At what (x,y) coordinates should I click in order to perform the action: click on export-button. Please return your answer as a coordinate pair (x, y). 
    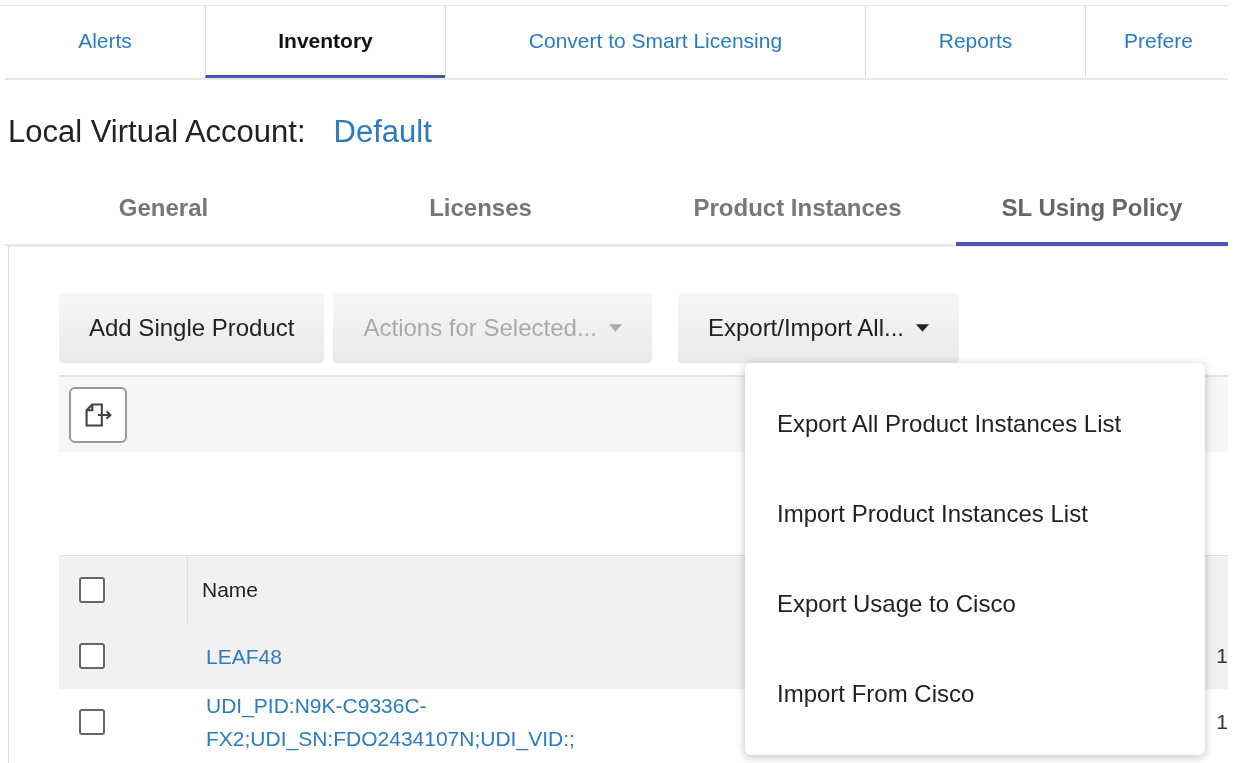
    Looking at the image, I should click on (98, 414).